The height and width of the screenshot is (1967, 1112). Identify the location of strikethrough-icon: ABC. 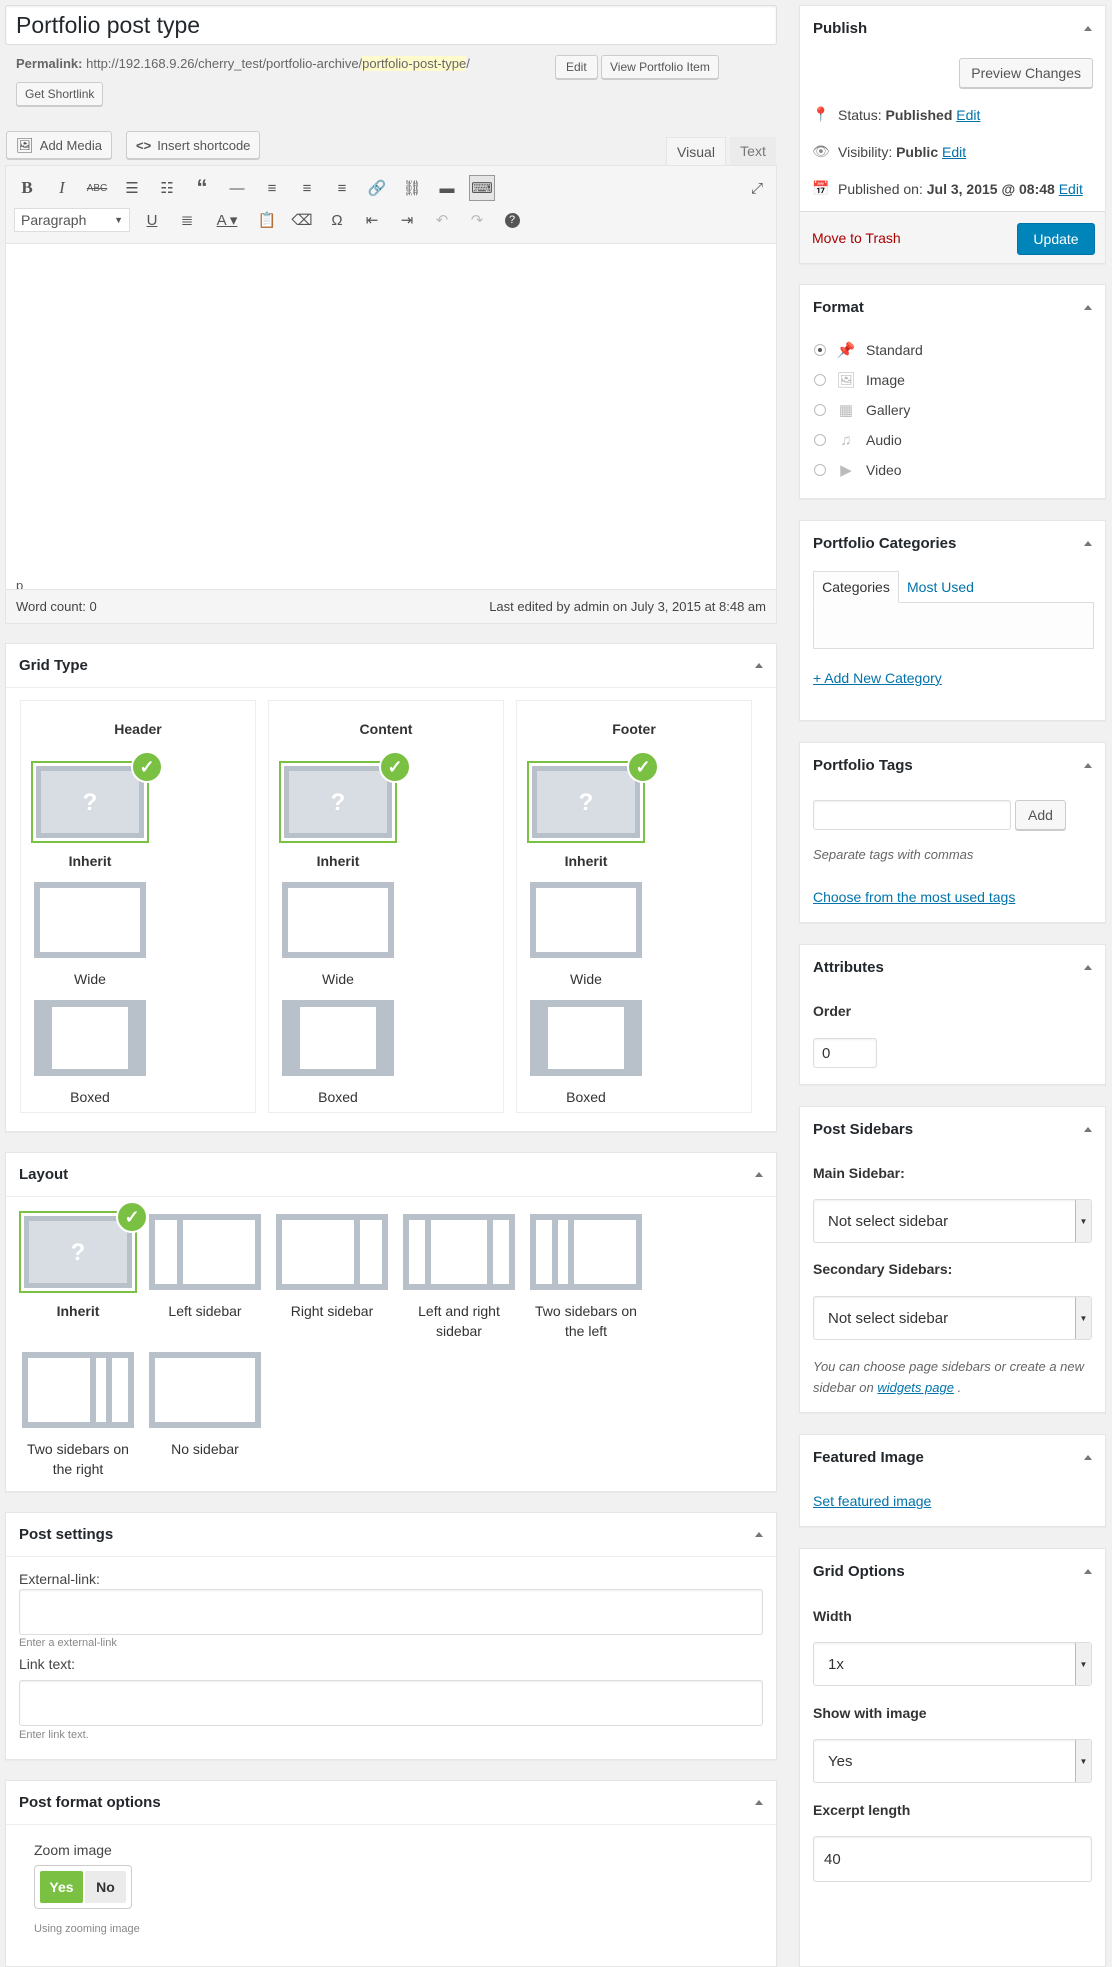
(97, 188).